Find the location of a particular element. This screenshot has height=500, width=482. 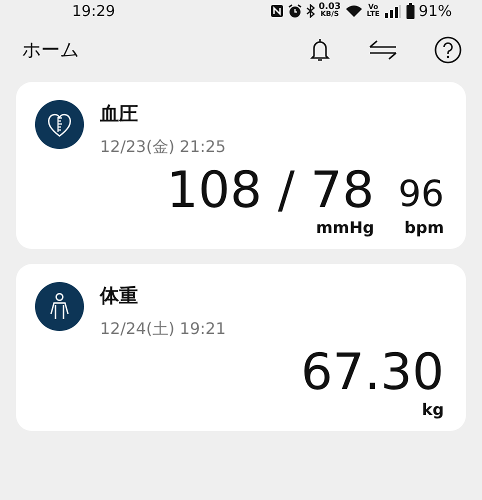

bell-icon is located at coordinates (320, 50).